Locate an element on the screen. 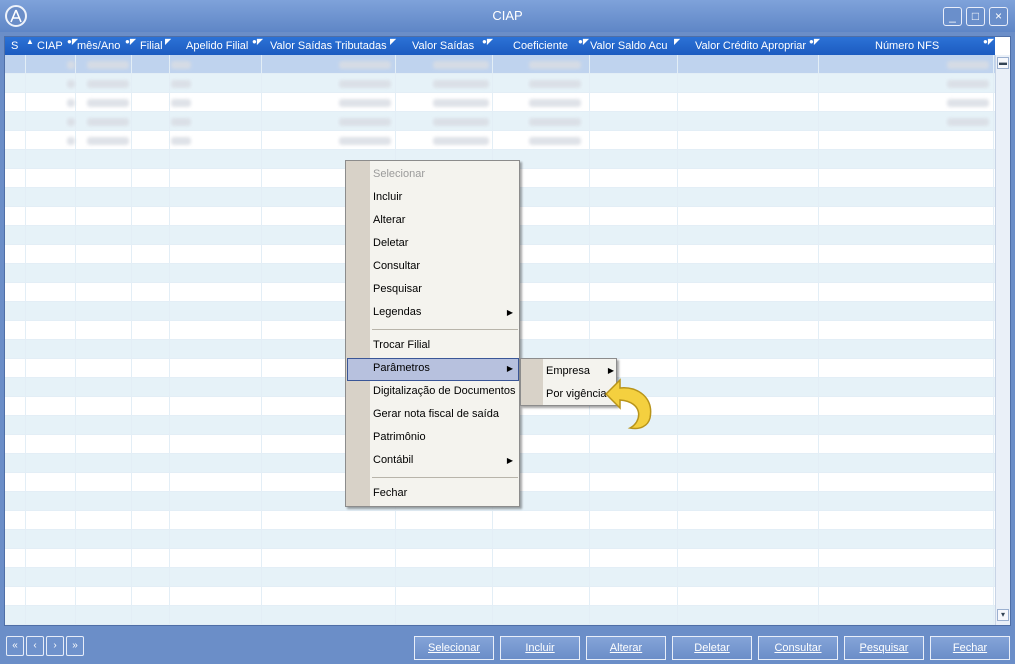 The height and width of the screenshot is (664, 1015). menu-item-legendas-label: Legendas is located at coordinates (397, 312).